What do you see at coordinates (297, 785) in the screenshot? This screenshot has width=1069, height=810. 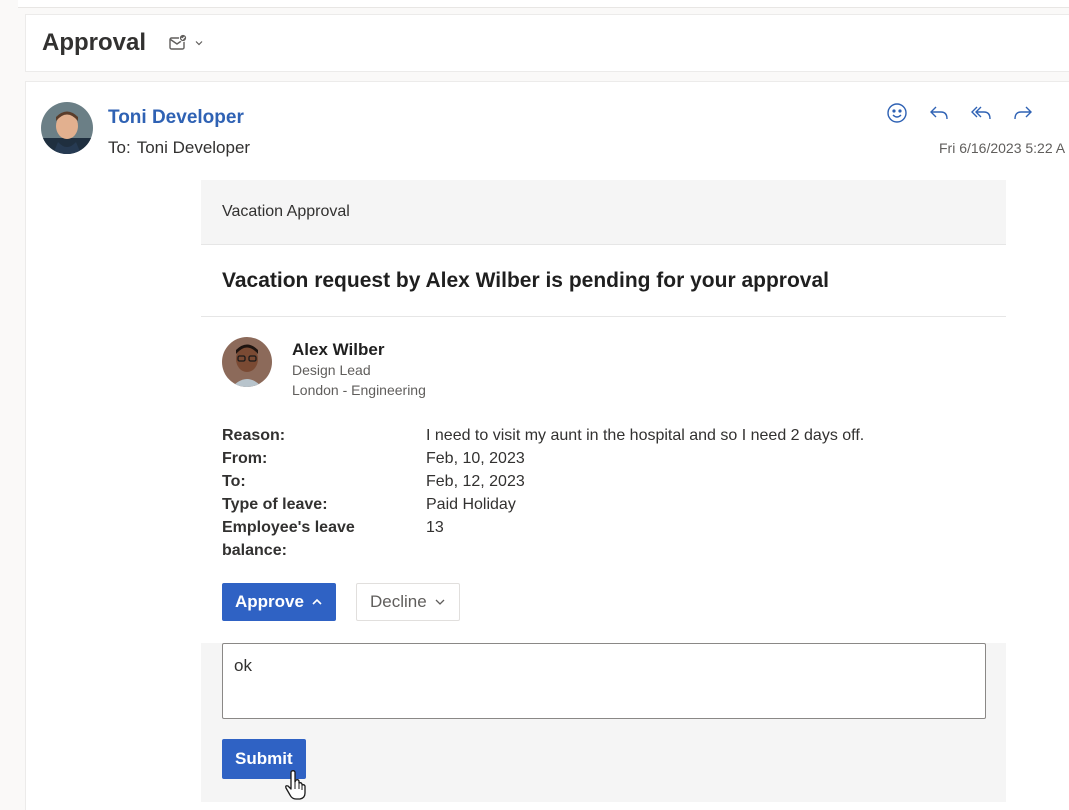 I see `hand-cursor-icon` at bounding box center [297, 785].